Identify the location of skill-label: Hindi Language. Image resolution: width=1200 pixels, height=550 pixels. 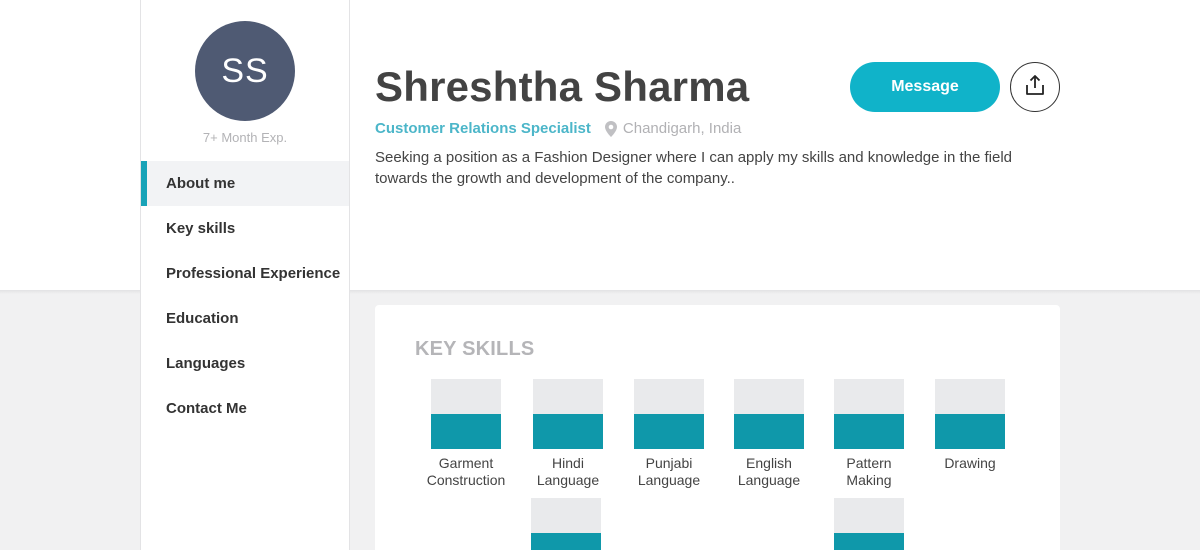
(568, 471).